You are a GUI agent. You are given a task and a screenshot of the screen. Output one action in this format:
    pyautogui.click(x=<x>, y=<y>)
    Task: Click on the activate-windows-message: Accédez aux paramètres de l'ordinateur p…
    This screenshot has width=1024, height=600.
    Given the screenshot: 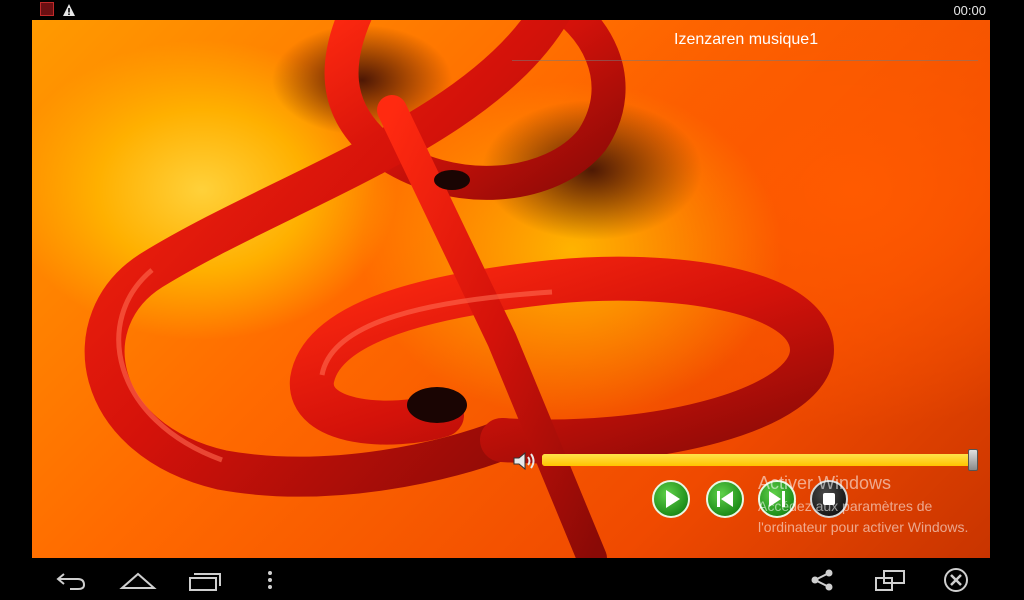 What is the action you would take?
    pyautogui.click(x=874, y=517)
    